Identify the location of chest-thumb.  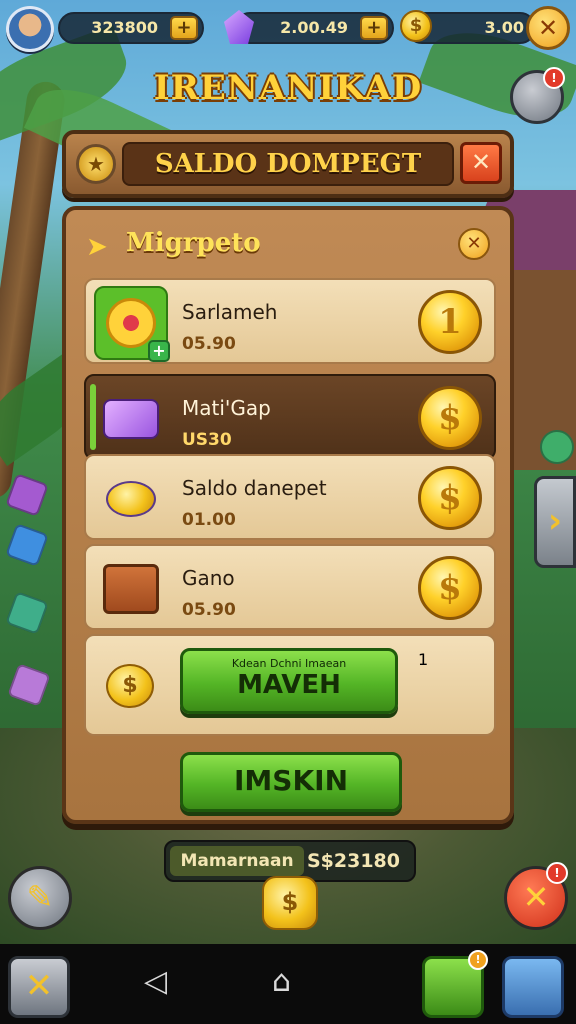
(131, 589).